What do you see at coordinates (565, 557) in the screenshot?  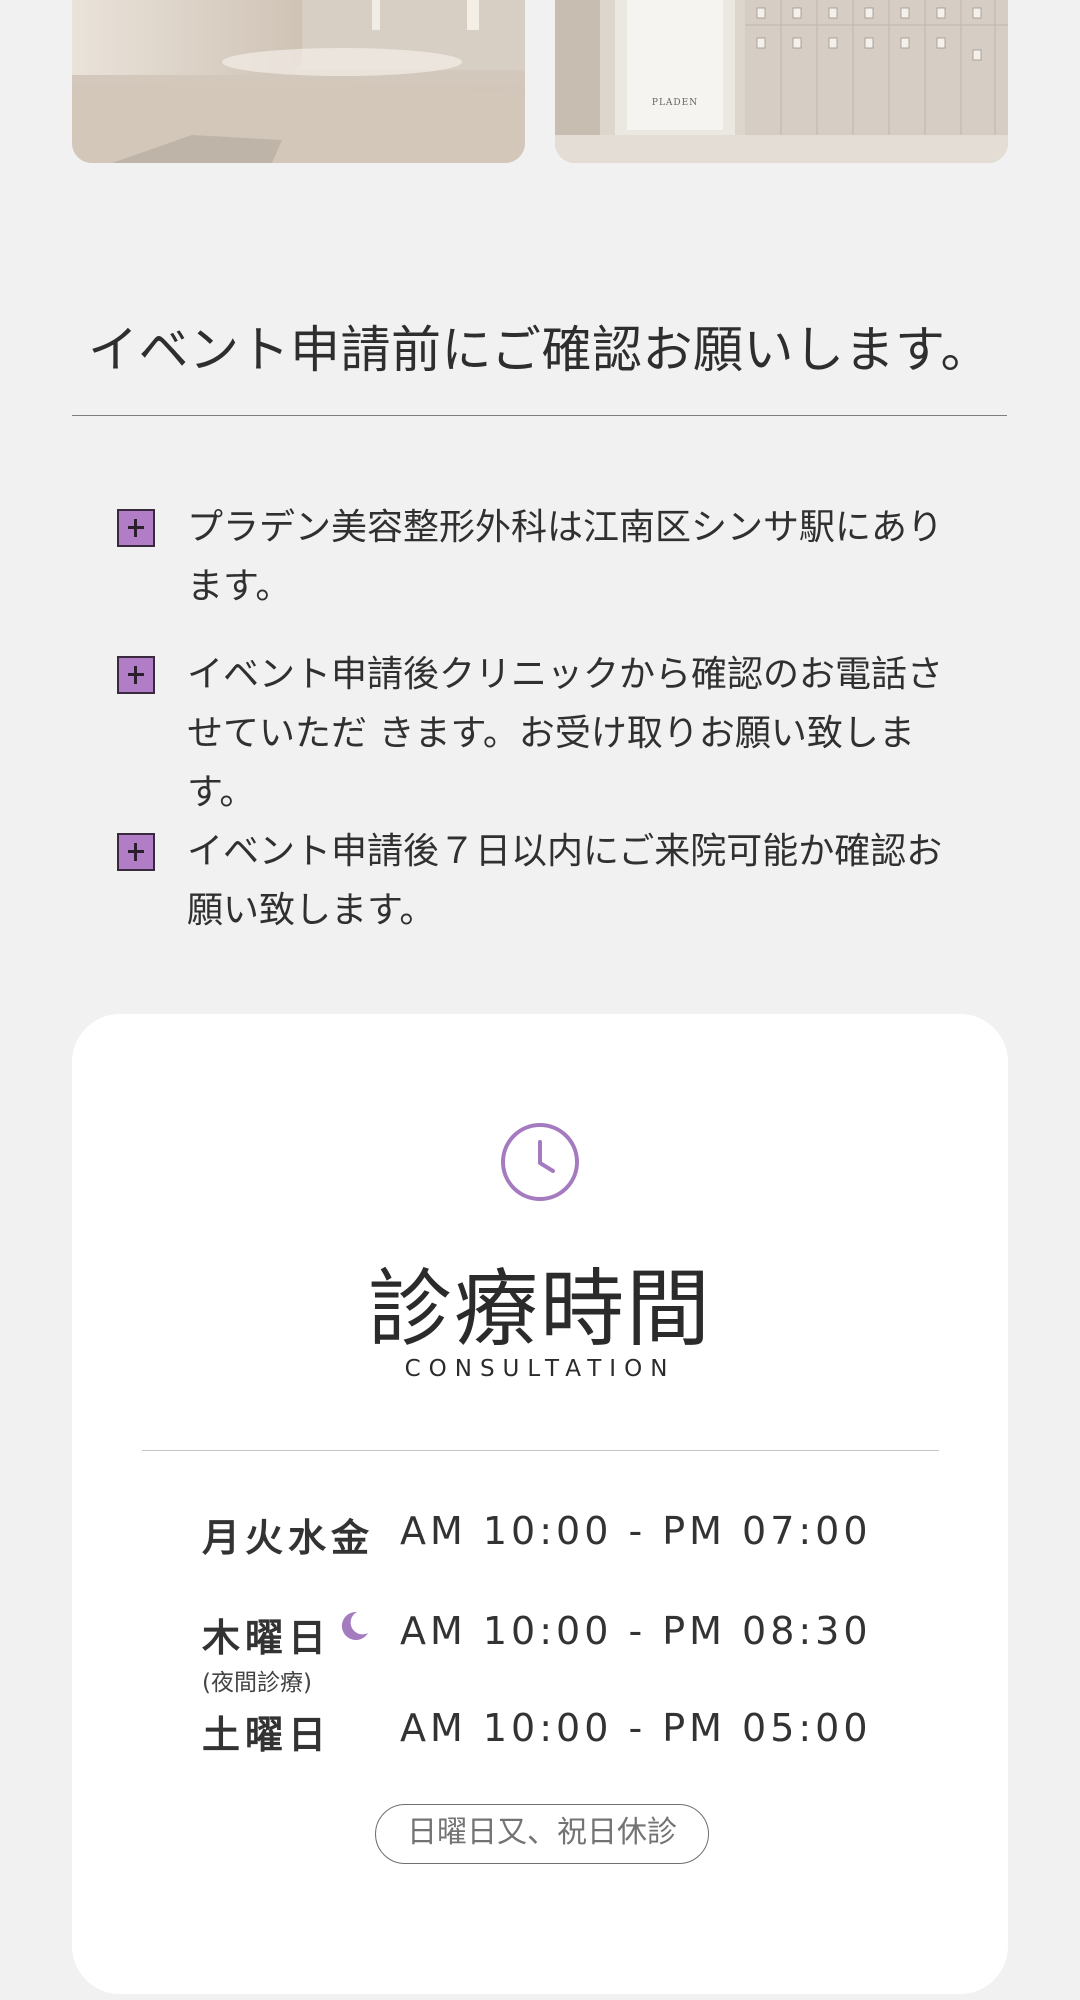 I see `notice-item-text: プラデン美容整形外科は江南区シンサ駅にあります。` at bounding box center [565, 557].